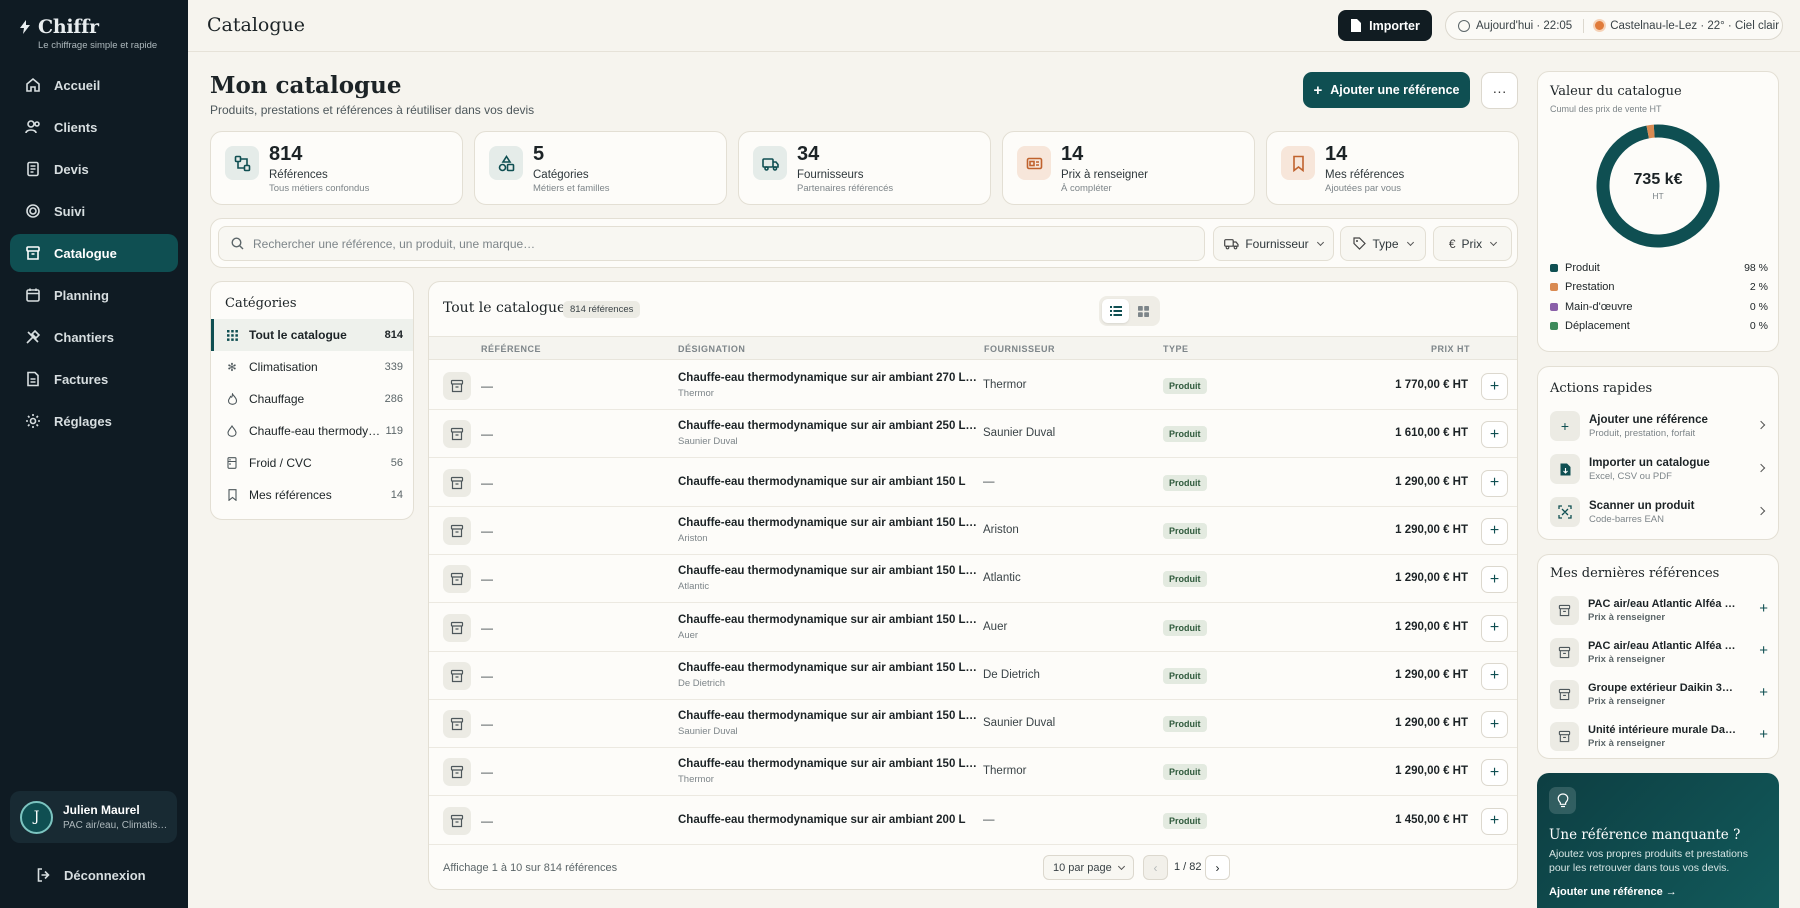  I want to click on search-box, so click(711, 243).